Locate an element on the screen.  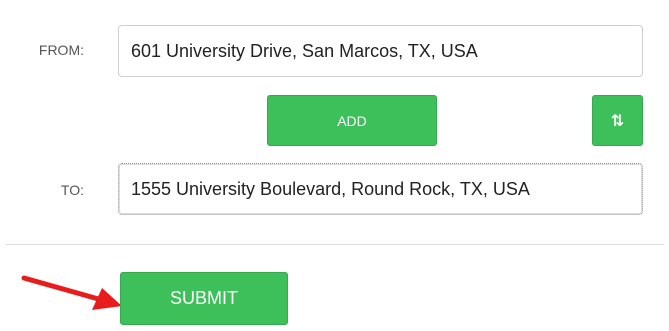
swap-button: ⇅ is located at coordinates (617, 120).